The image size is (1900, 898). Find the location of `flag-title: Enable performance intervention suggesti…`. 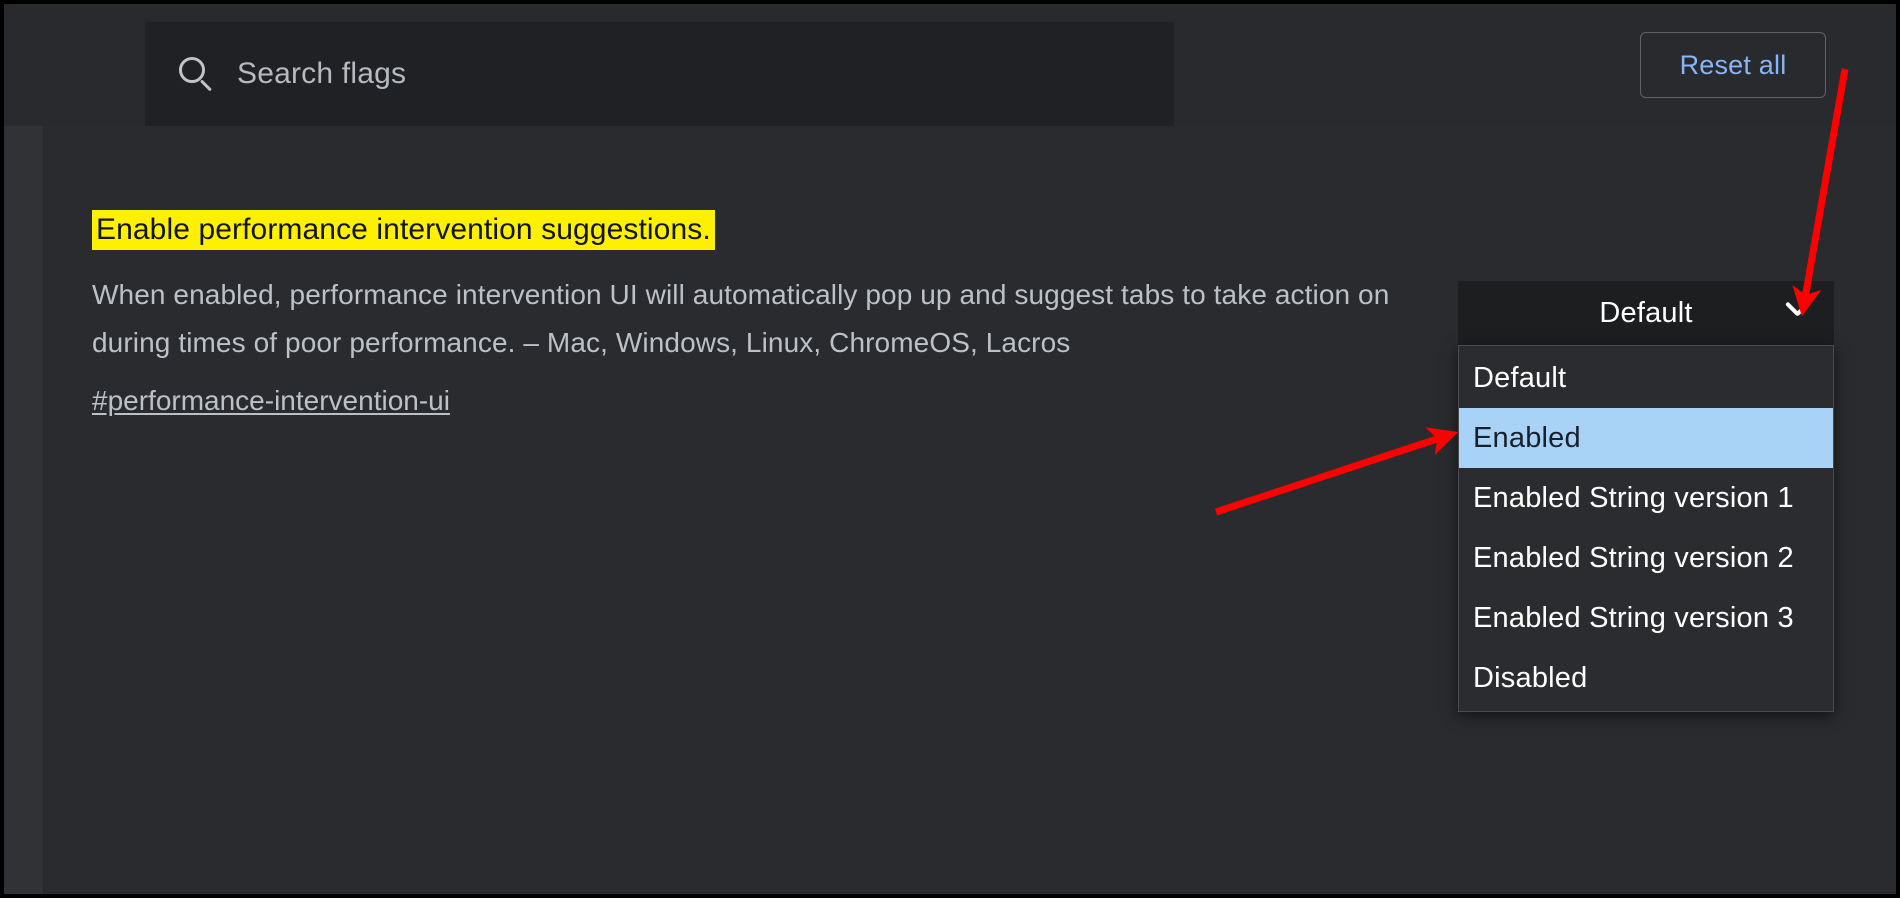

flag-title: Enable performance intervention suggesti… is located at coordinates (403, 230).